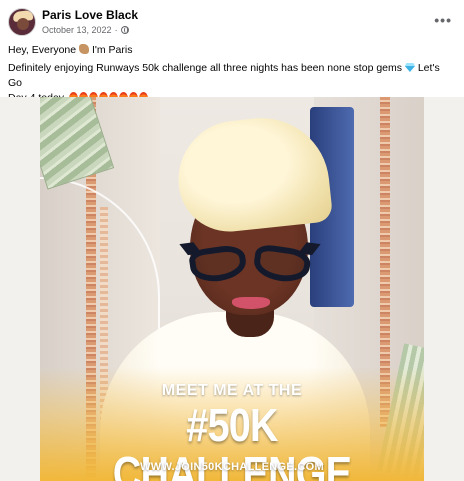 This screenshot has width=464, height=481. I want to click on globe-icon, so click(124, 30).